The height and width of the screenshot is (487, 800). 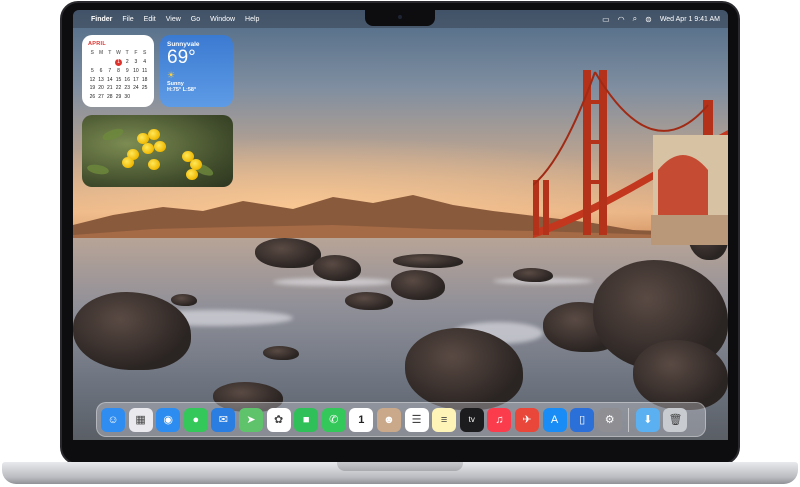 What do you see at coordinates (118, 79) in the screenshot?
I see `calendar-day: 15` at bounding box center [118, 79].